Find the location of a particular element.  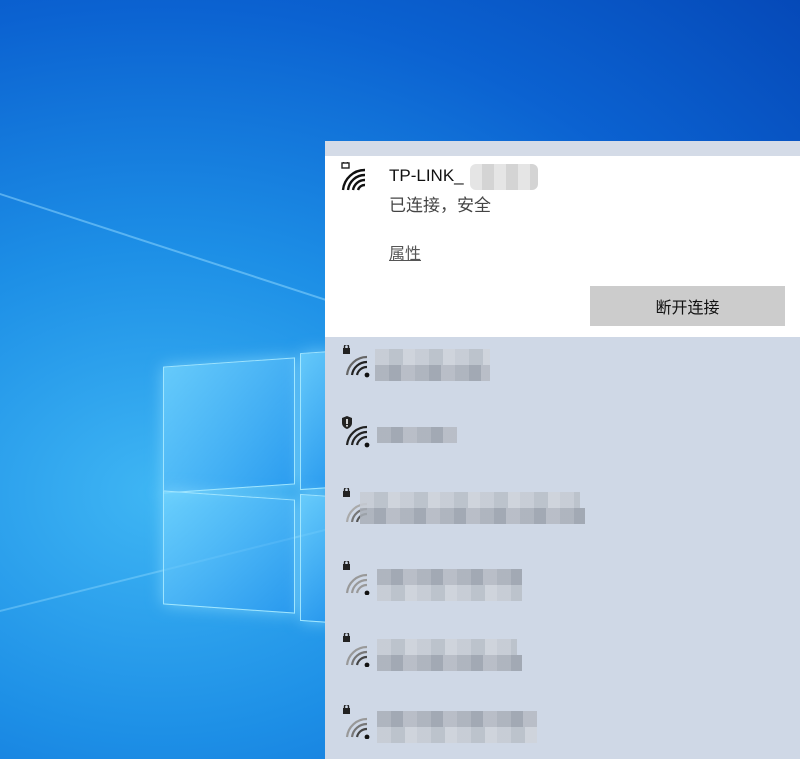

connection-status: 已连接，安全 is located at coordinates (440, 206).